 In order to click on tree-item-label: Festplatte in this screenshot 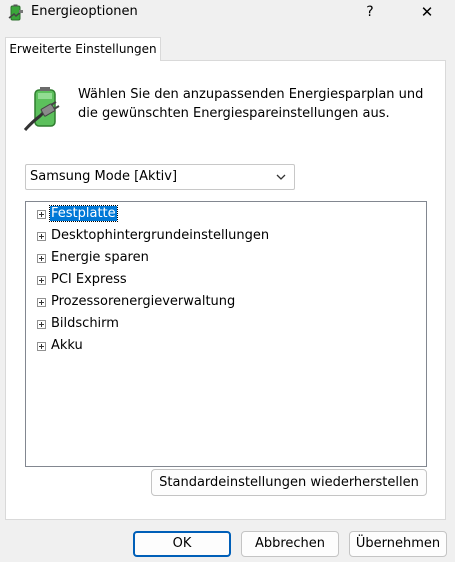, I will do `click(83, 213)`.